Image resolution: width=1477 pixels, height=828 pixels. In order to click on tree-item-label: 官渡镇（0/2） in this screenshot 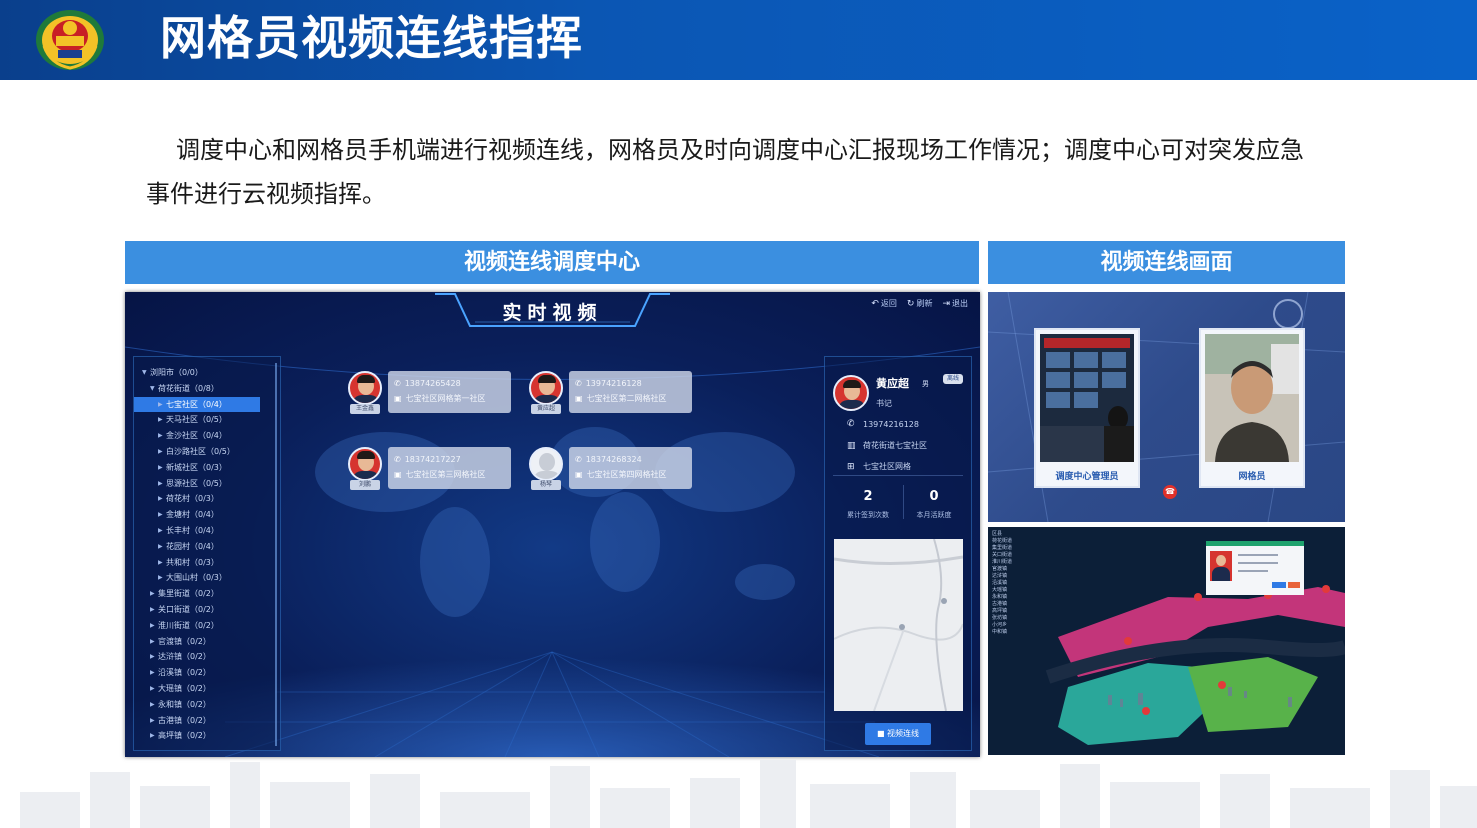, I will do `click(184, 641)`.